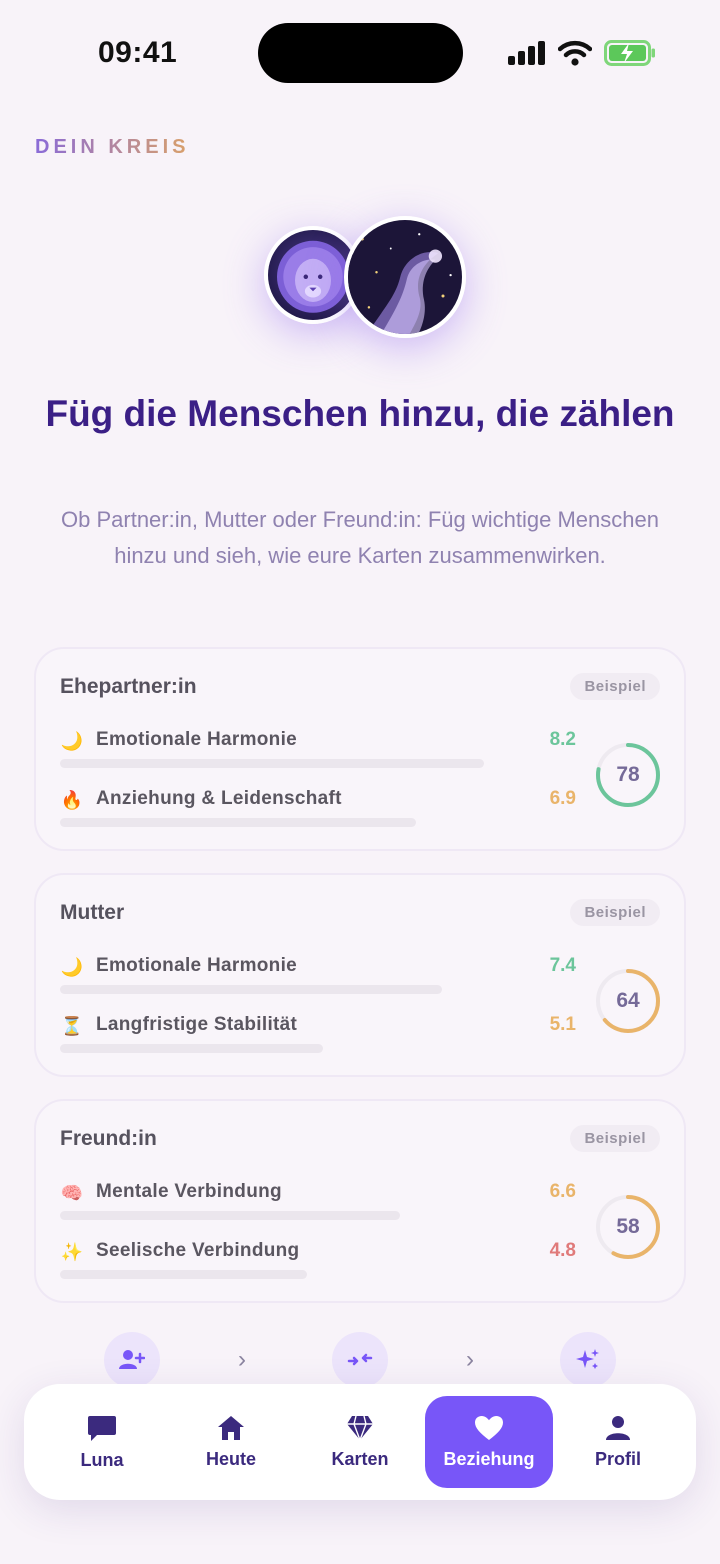  Describe the element at coordinates (360, 413) in the screenshot. I see `page-title: Füg die Menschen hinzu, die zählen` at that location.